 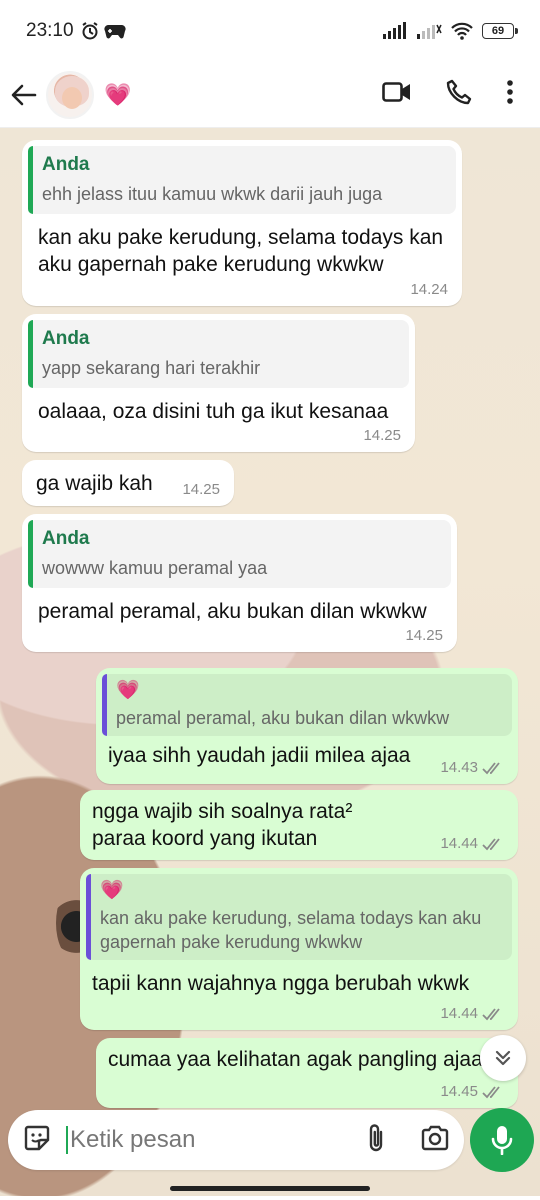 I want to click on camera-button, so click(x=435, y=1140).